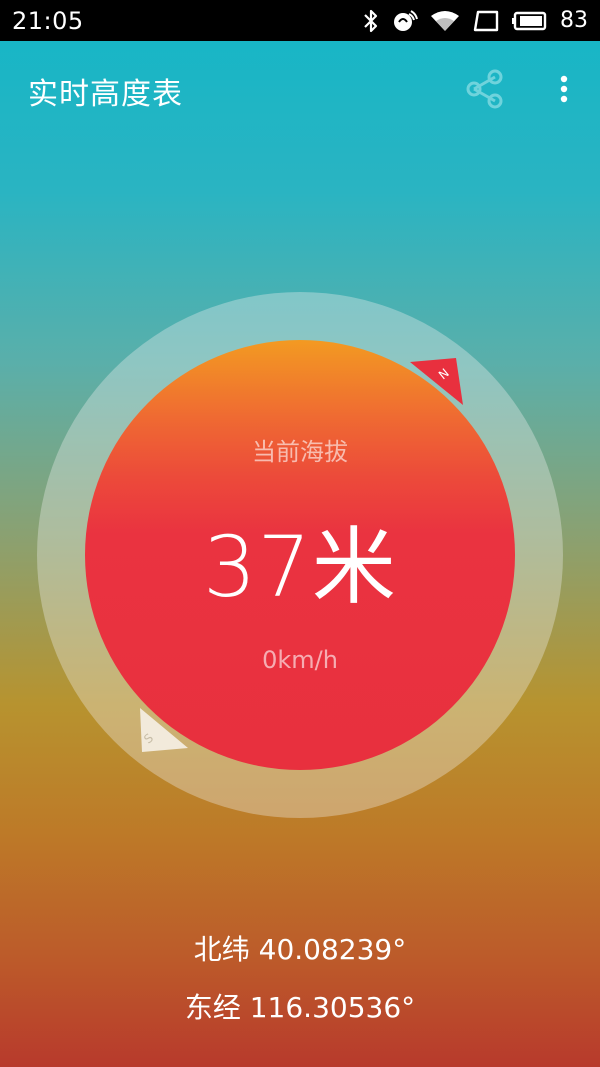  Describe the element at coordinates (105, 94) in the screenshot. I see `app-title: 实时高度表` at that location.